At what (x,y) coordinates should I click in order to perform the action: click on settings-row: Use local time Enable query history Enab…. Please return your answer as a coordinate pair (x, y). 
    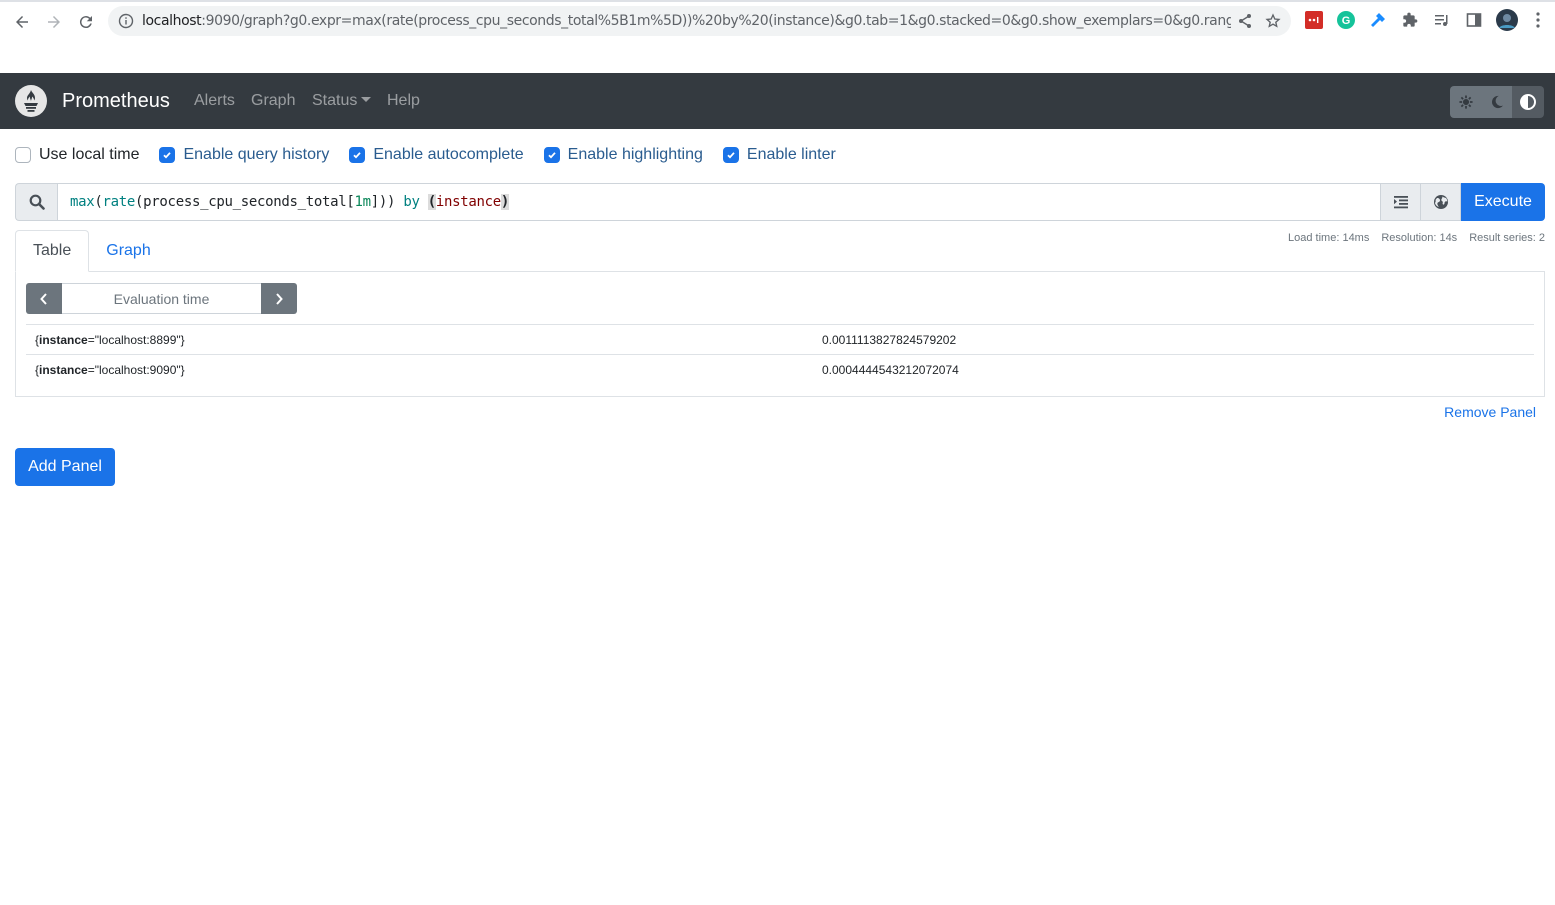
    Looking at the image, I should click on (435, 155).